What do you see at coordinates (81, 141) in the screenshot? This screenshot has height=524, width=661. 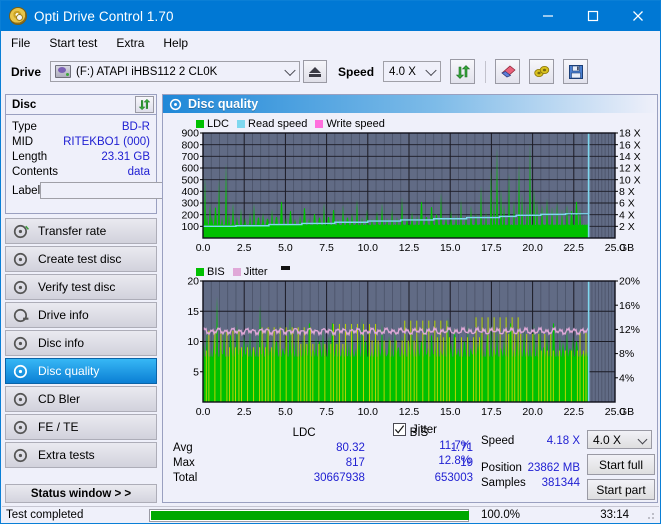 I see `disc-row-mid: MID RITEKBO1 (000)` at bounding box center [81, 141].